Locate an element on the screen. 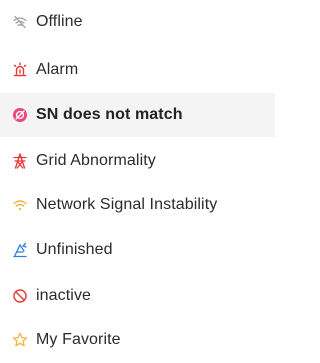 This screenshot has height=363, width=320. menu-item-label: Offline is located at coordinates (59, 21).